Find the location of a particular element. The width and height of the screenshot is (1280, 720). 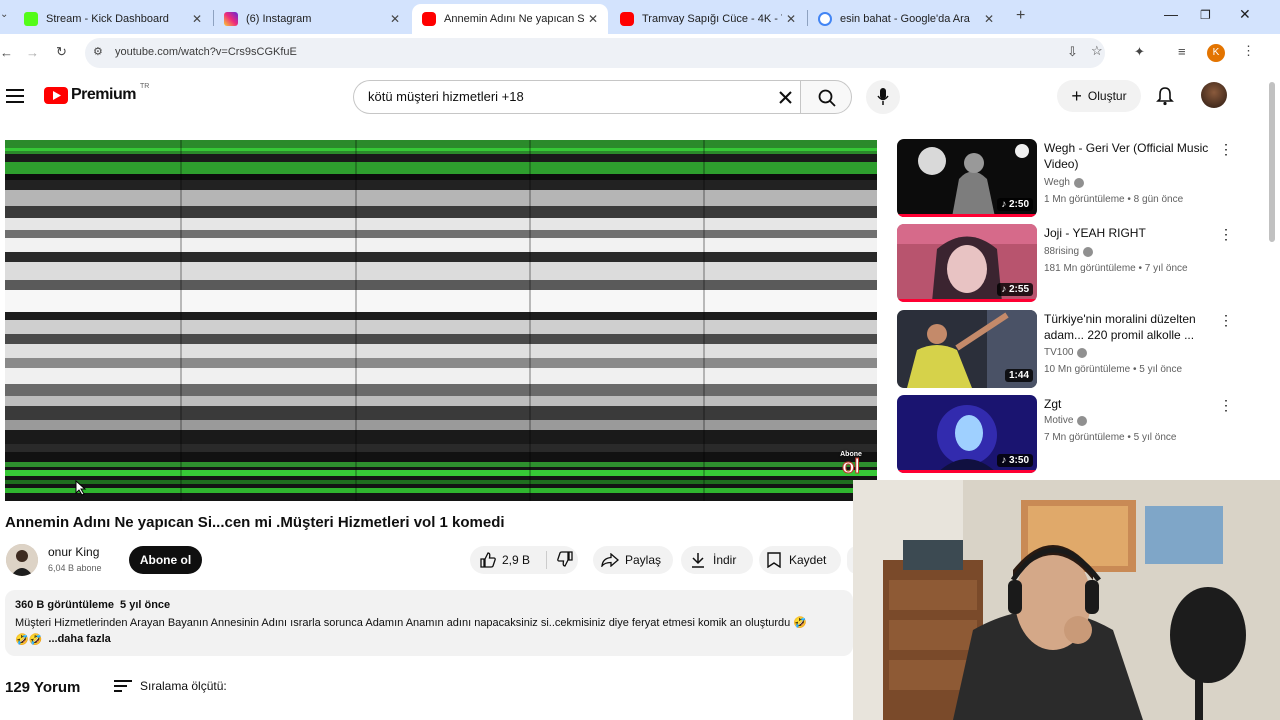

install-app-icon: ⇩ is located at coordinates (1072, 52).